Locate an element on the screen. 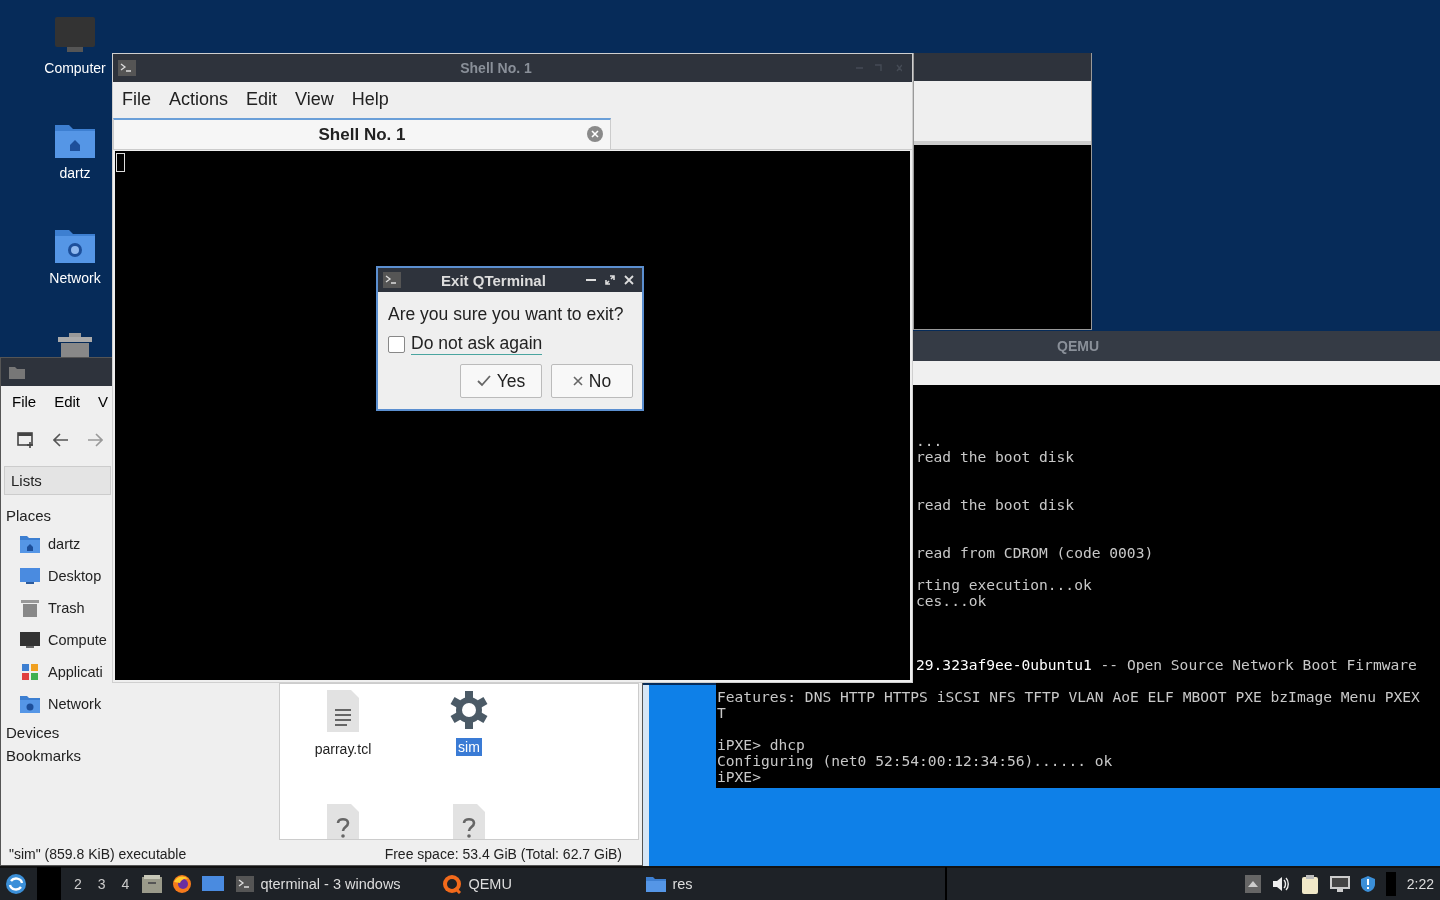  text-file-icon is located at coordinates (343, 711).